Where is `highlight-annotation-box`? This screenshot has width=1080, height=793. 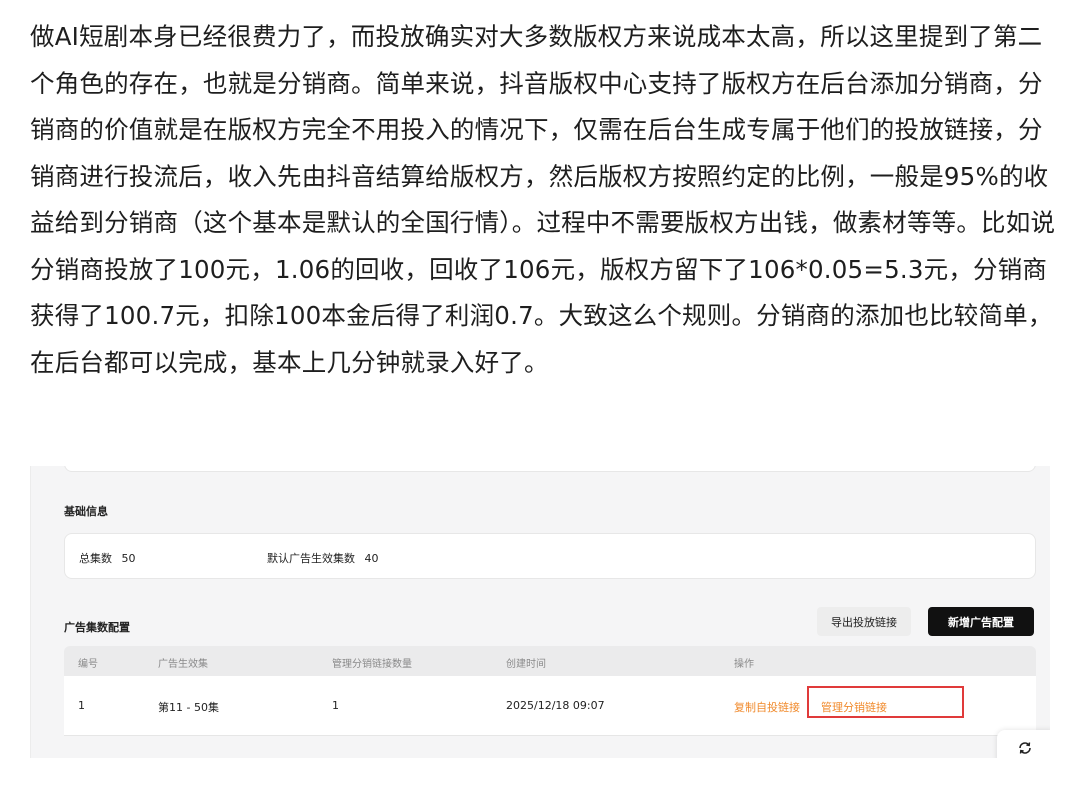 highlight-annotation-box is located at coordinates (885, 702).